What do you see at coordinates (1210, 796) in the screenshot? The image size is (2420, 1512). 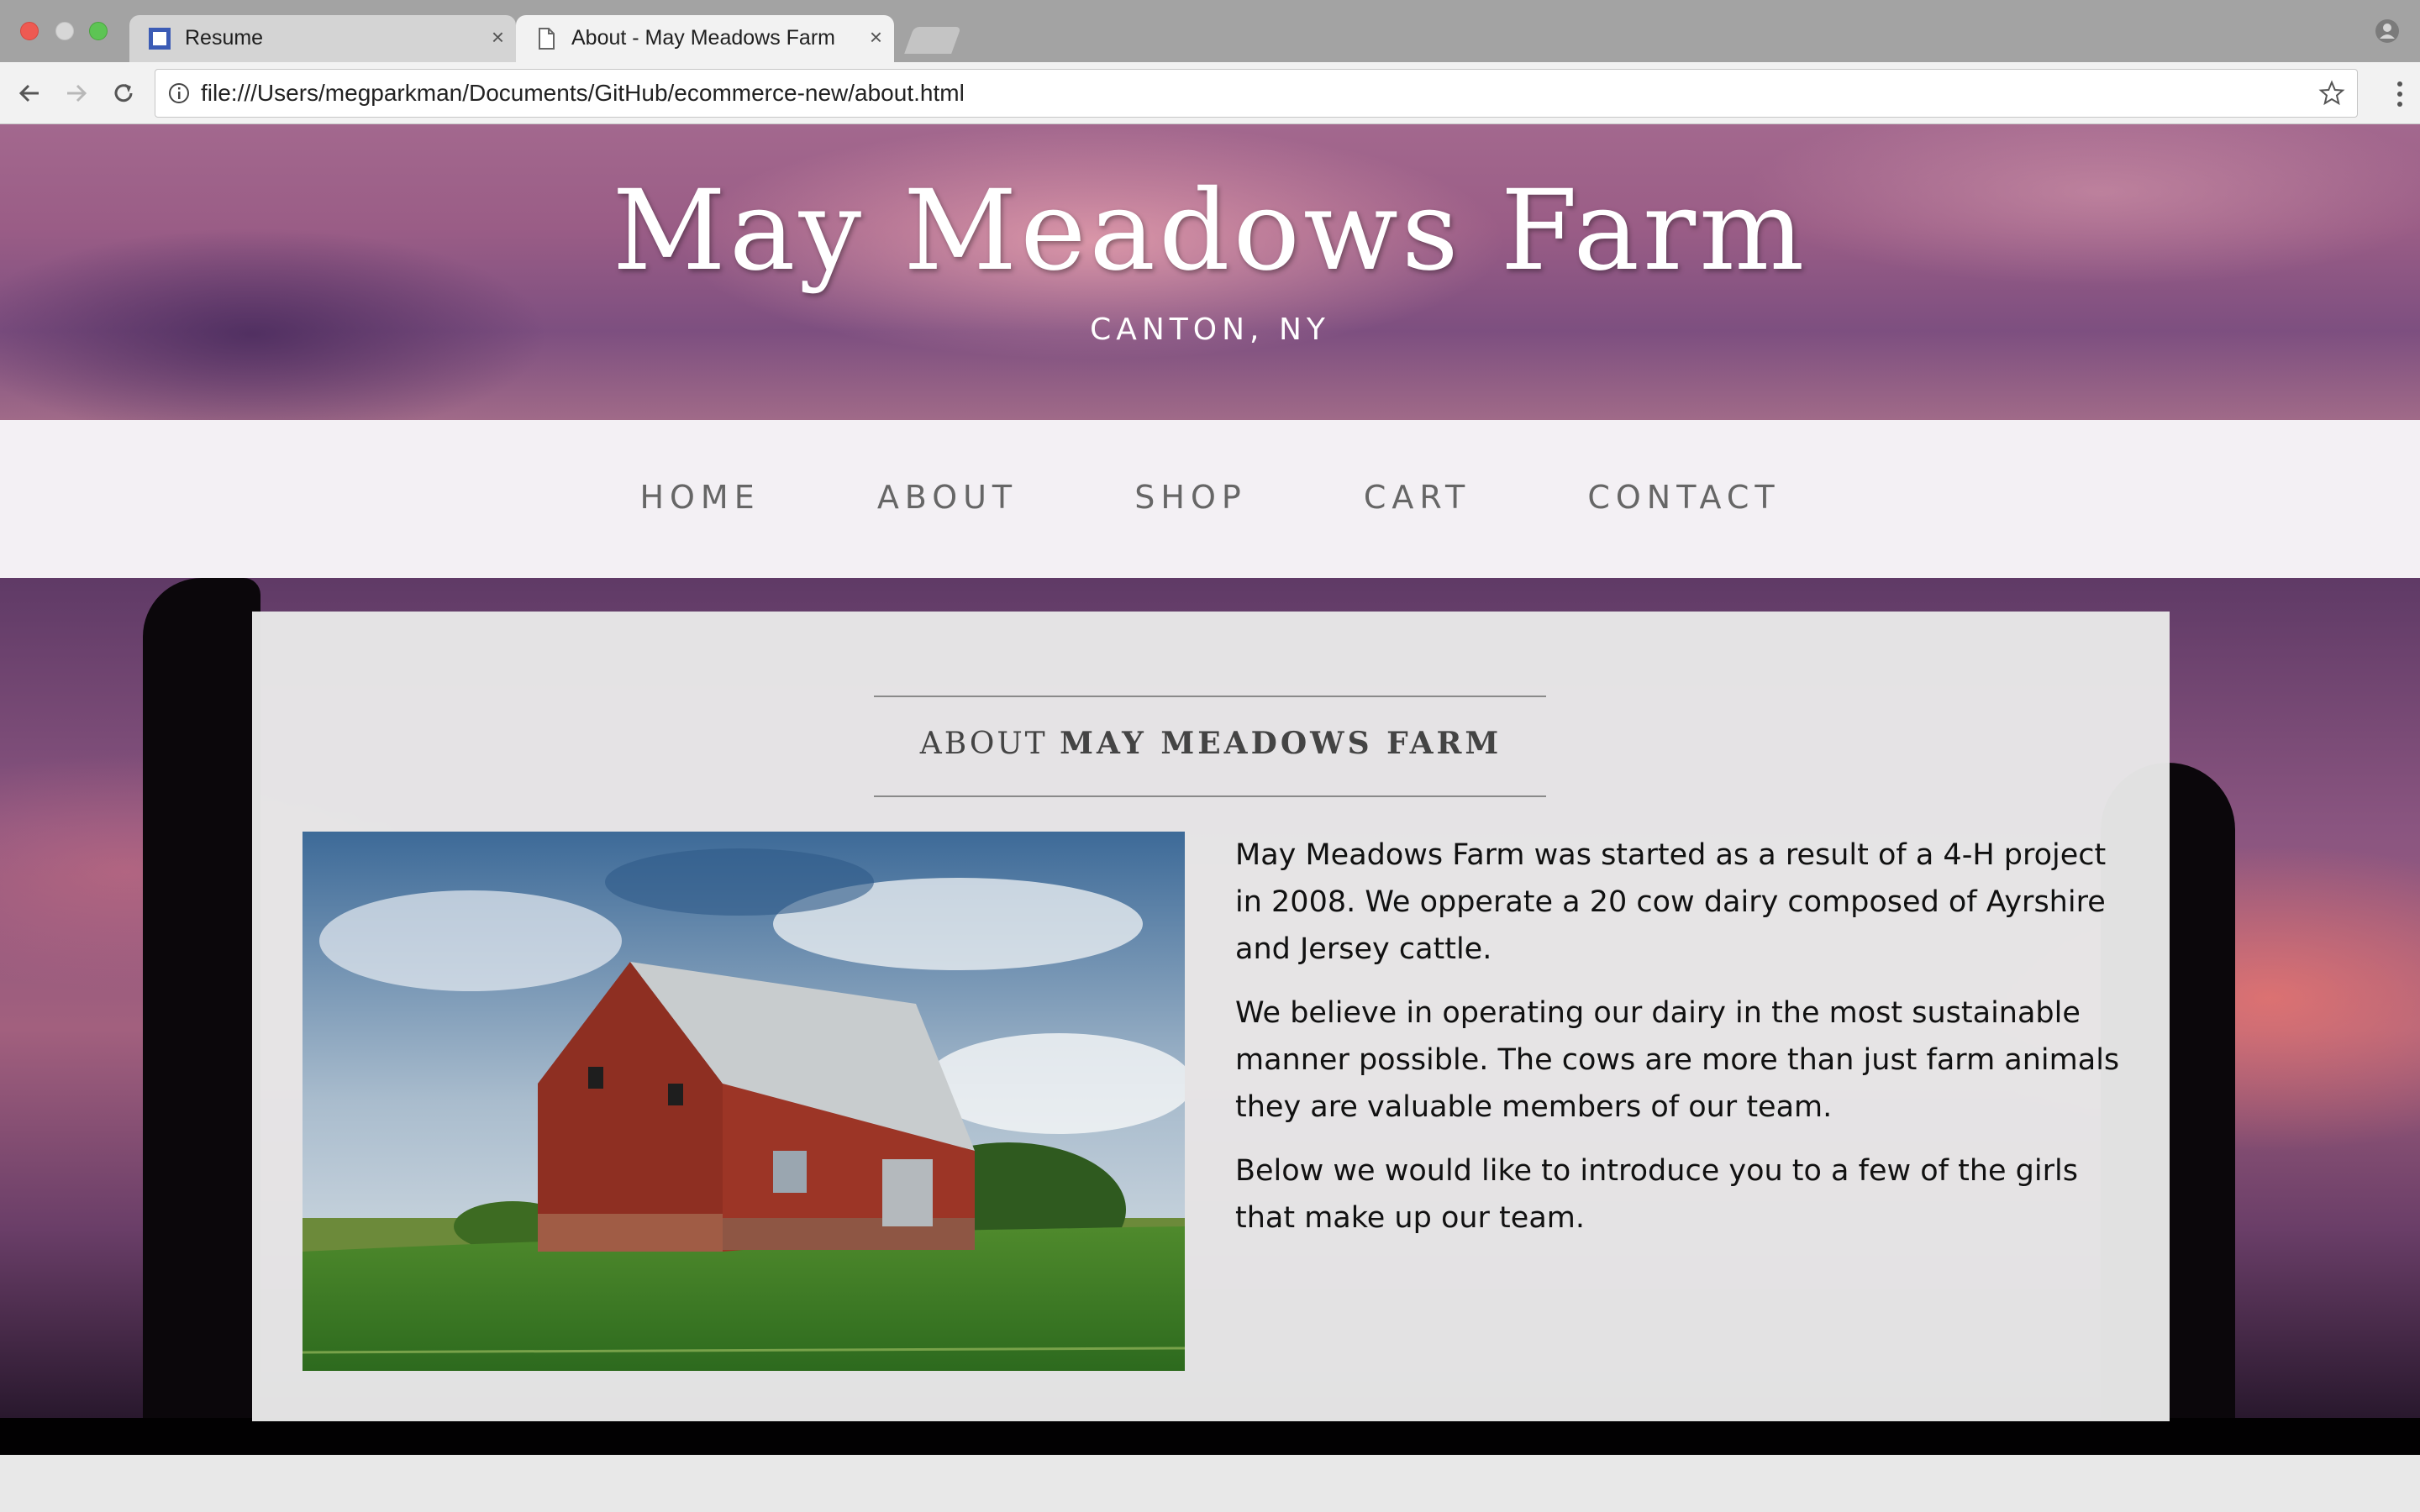 I see `heading-divider-bottom` at bounding box center [1210, 796].